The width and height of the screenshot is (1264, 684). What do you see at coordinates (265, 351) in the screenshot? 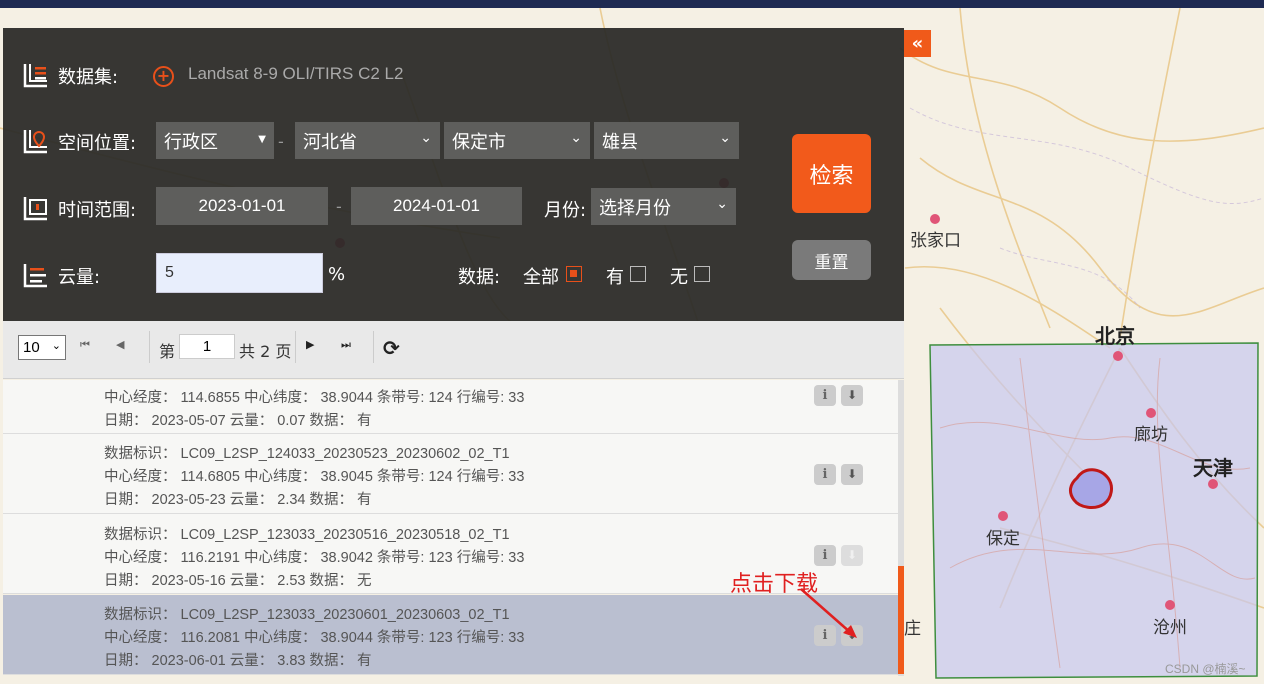
I see `page-total: 共 2 页` at bounding box center [265, 351].